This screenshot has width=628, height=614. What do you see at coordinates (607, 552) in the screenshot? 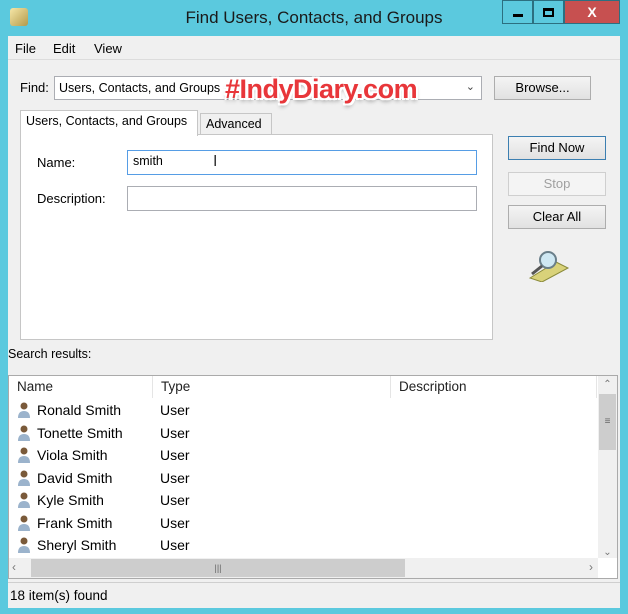
I see `scroll-down-icon: ⌄` at bounding box center [607, 552].